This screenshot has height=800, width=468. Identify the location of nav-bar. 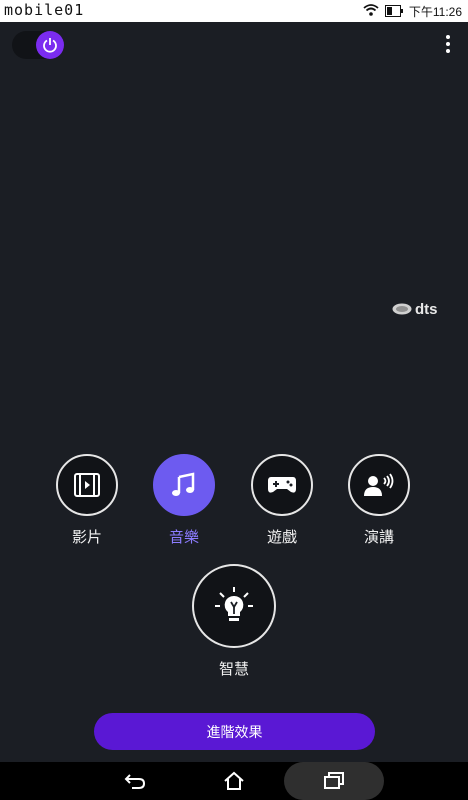
(234, 781).